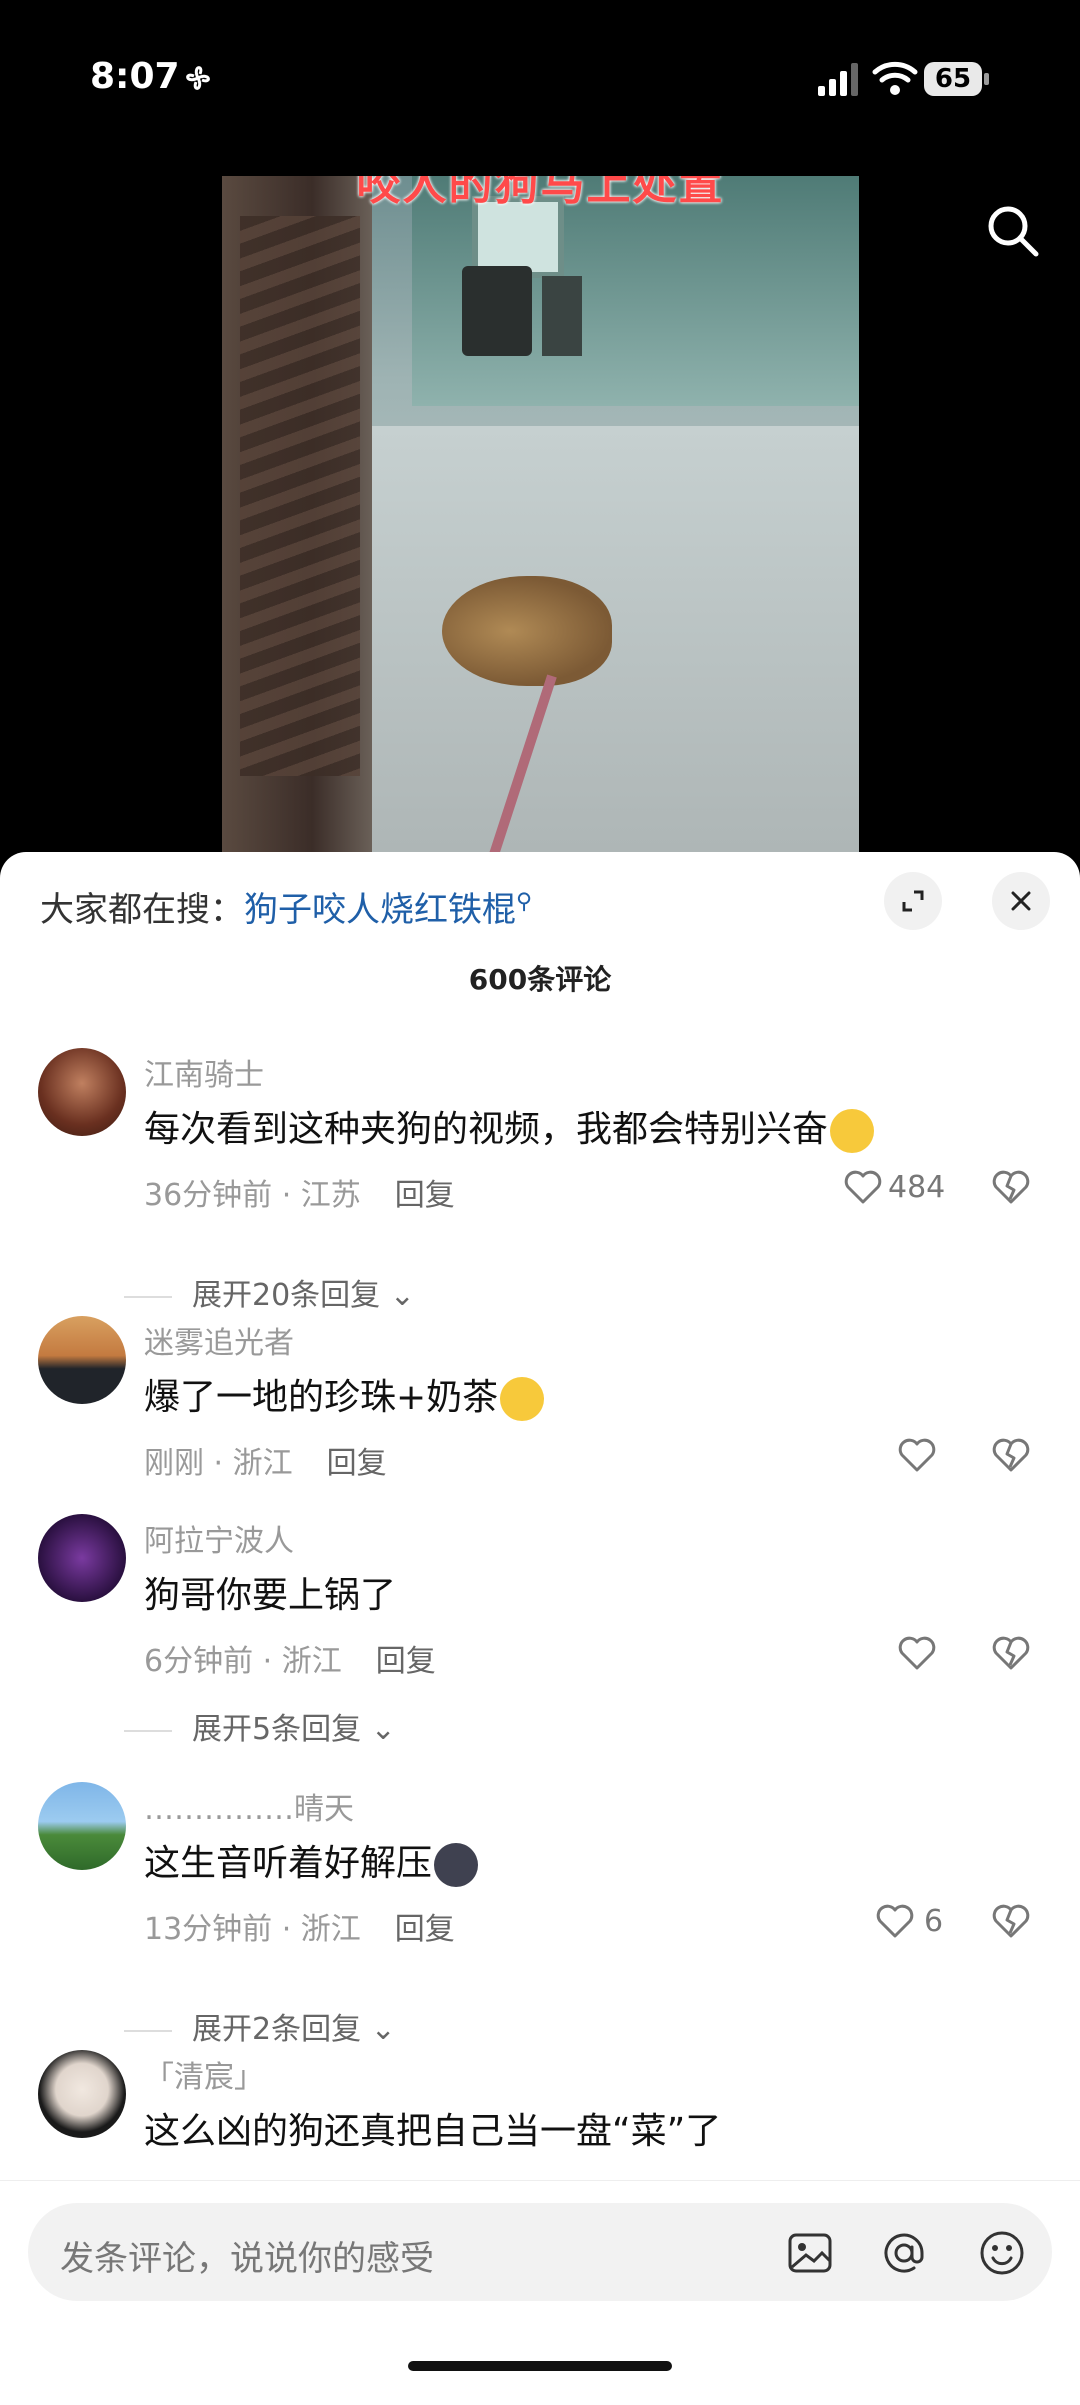 This screenshot has width=1080, height=2405. What do you see at coordinates (540, 2366) in the screenshot?
I see `home-indicator` at bounding box center [540, 2366].